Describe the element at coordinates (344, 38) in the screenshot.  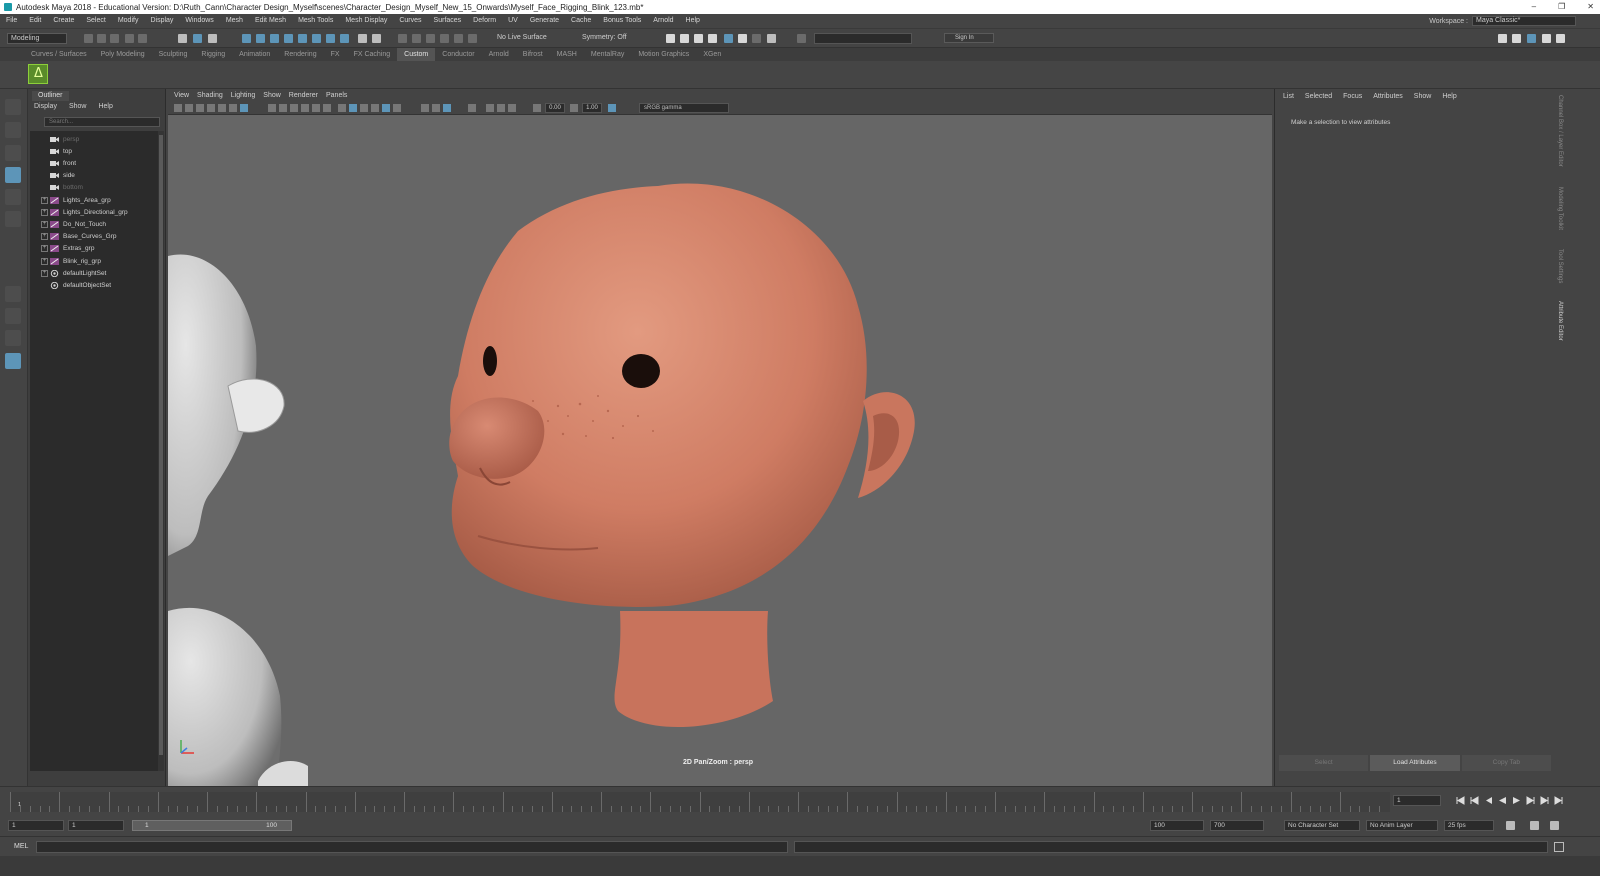
I see `snap-together-icon` at that location.